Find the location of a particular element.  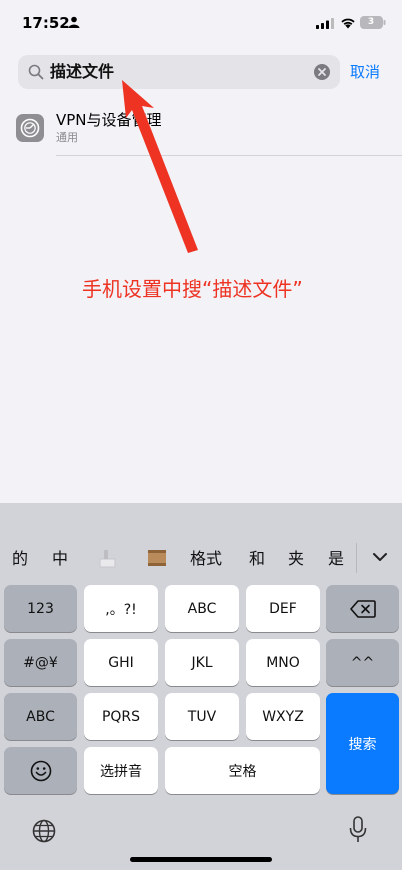

signal-icon is located at coordinates (325, 23).